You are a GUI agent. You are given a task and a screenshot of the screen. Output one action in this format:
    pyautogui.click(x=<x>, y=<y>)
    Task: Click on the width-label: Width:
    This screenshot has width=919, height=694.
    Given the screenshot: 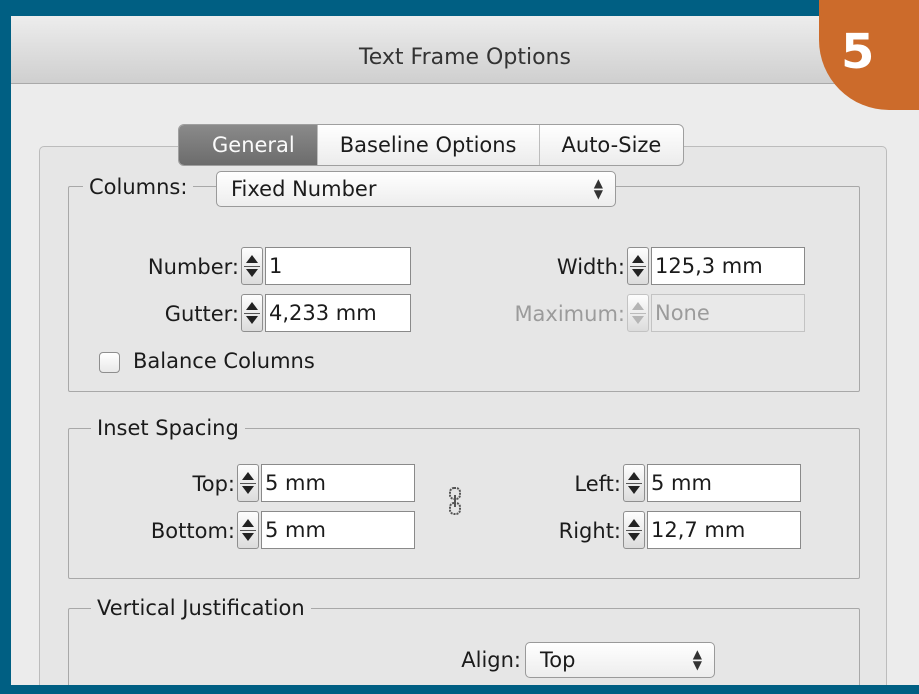 What is the action you would take?
    pyautogui.click(x=590, y=267)
    